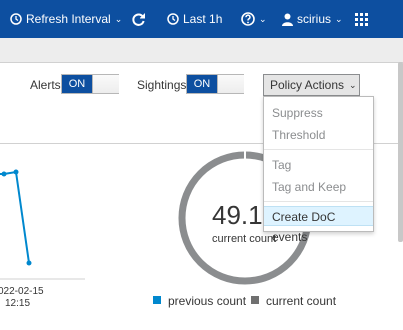  I want to click on series-line, so click(15, 217).